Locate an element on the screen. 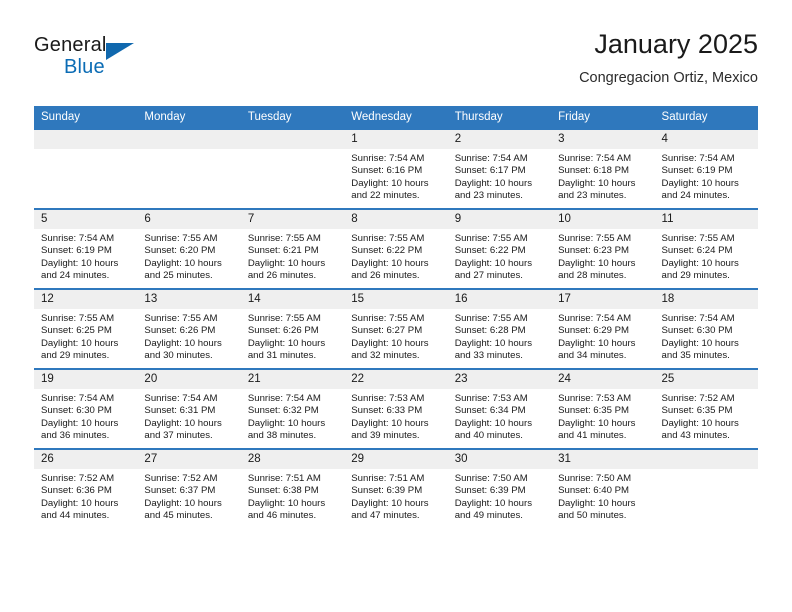 This screenshot has width=792, height=612. sunrise-text: Sunrise: 7:50 AM is located at coordinates (491, 478).